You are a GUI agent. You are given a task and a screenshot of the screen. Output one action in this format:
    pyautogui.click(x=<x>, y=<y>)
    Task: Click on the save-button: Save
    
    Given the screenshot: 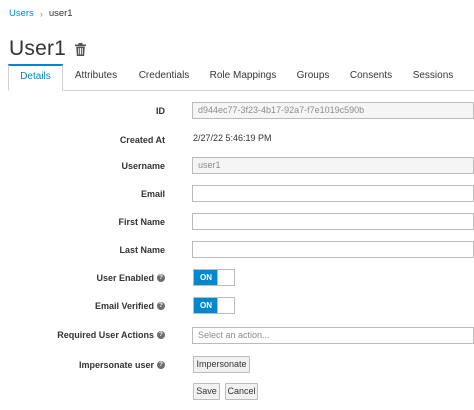 What is the action you would take?
    pyautogui.click(x=206, y=391)
    